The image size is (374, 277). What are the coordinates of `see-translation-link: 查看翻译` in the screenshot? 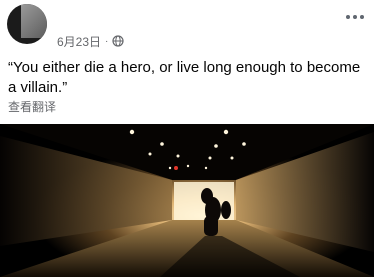 It's located at (32, 106).